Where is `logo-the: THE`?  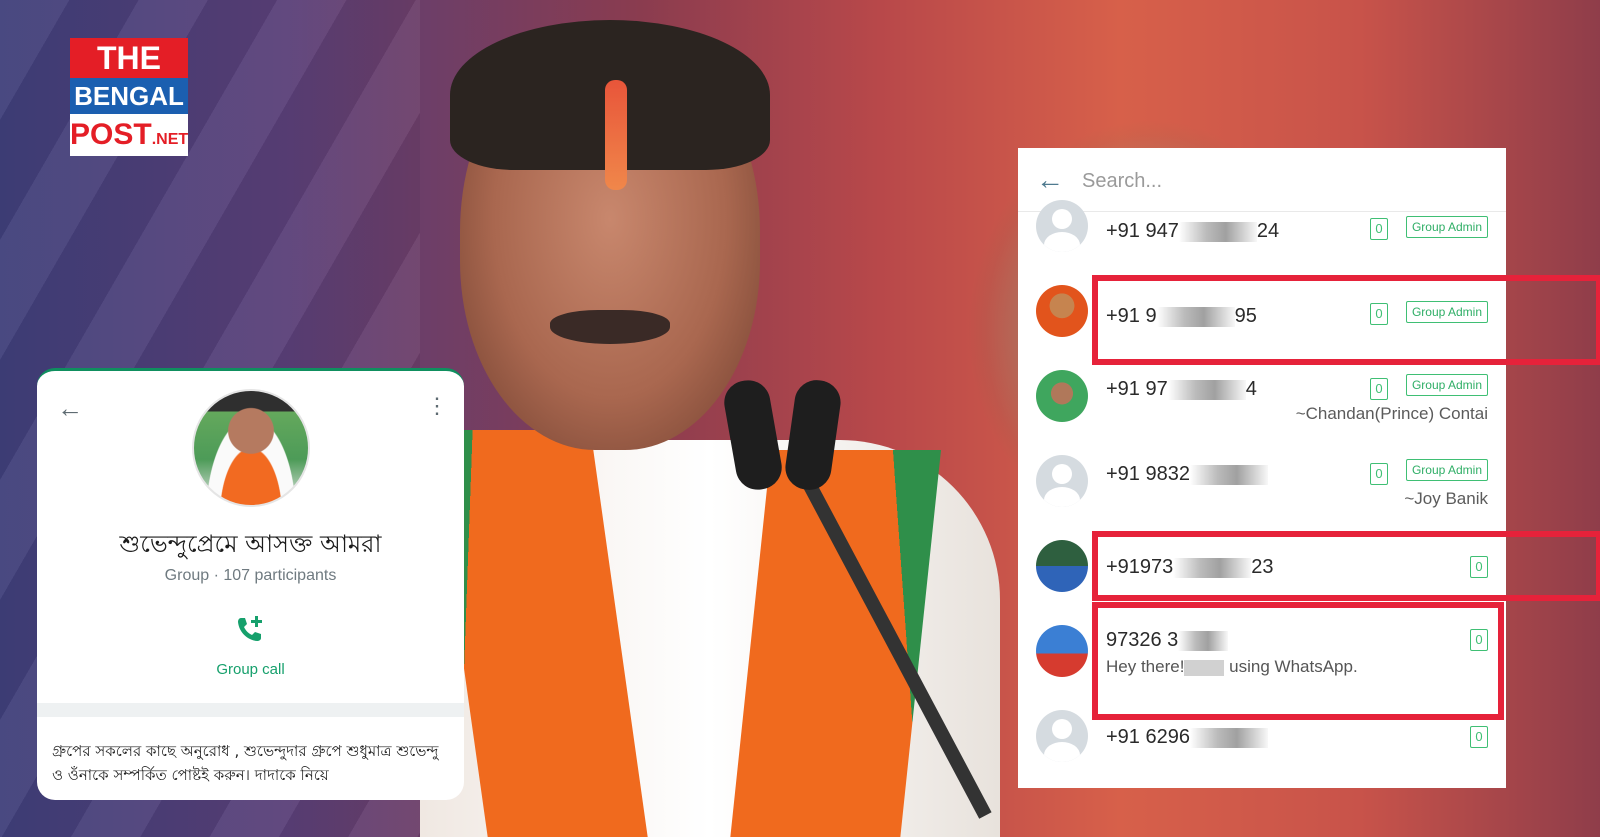
logo-the: THE is located at coordinates (129, 58).